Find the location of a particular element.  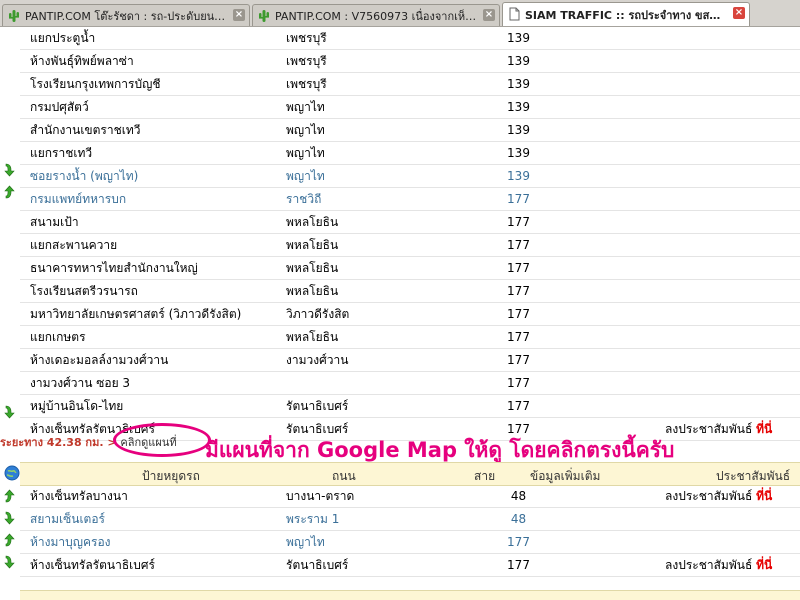

stop-name: แยกเกษตร is located at coordinates (150, 337).